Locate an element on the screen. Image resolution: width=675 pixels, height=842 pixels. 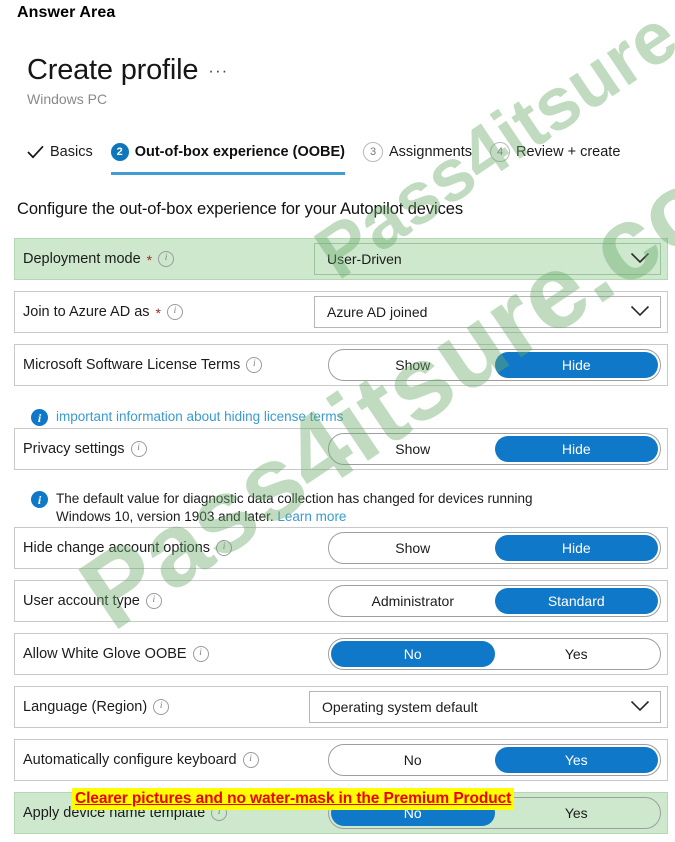
toggle-option-automatically-configure-keyboard-1: Yes is located at coordinates (576, 760).